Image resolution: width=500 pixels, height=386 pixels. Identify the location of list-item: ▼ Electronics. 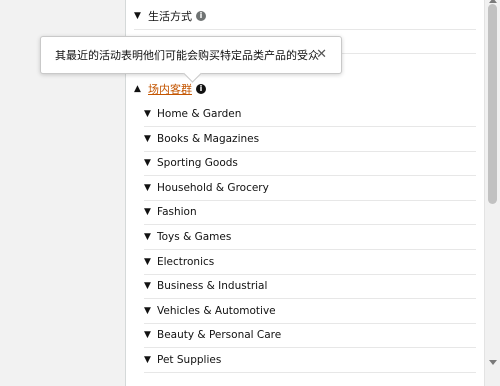
(310, 262).